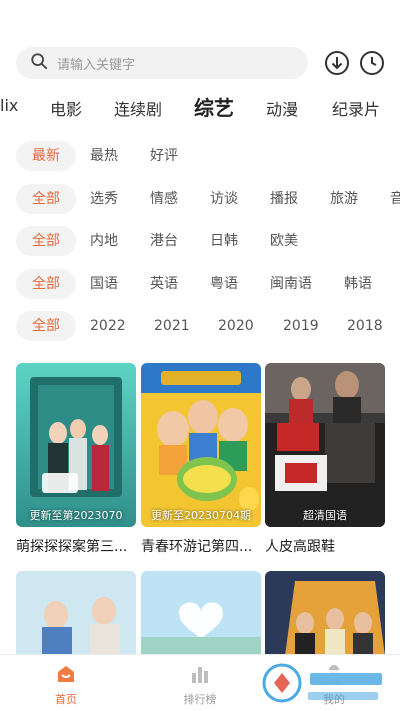  What do you see at coordinates (164, 156) in the screenshot?
I see `filter-chip: 好评` at bounding box center [164, 156].